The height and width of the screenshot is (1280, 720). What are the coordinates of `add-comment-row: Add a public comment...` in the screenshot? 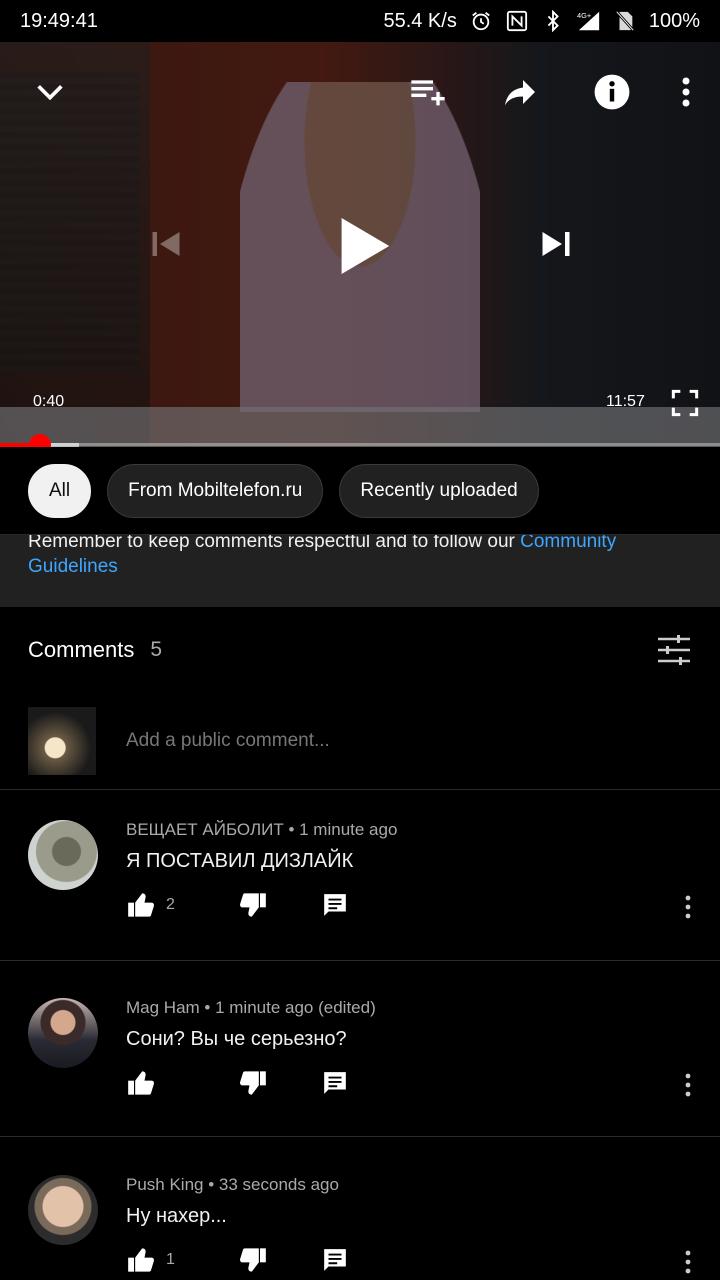 It's located at (360, 741).